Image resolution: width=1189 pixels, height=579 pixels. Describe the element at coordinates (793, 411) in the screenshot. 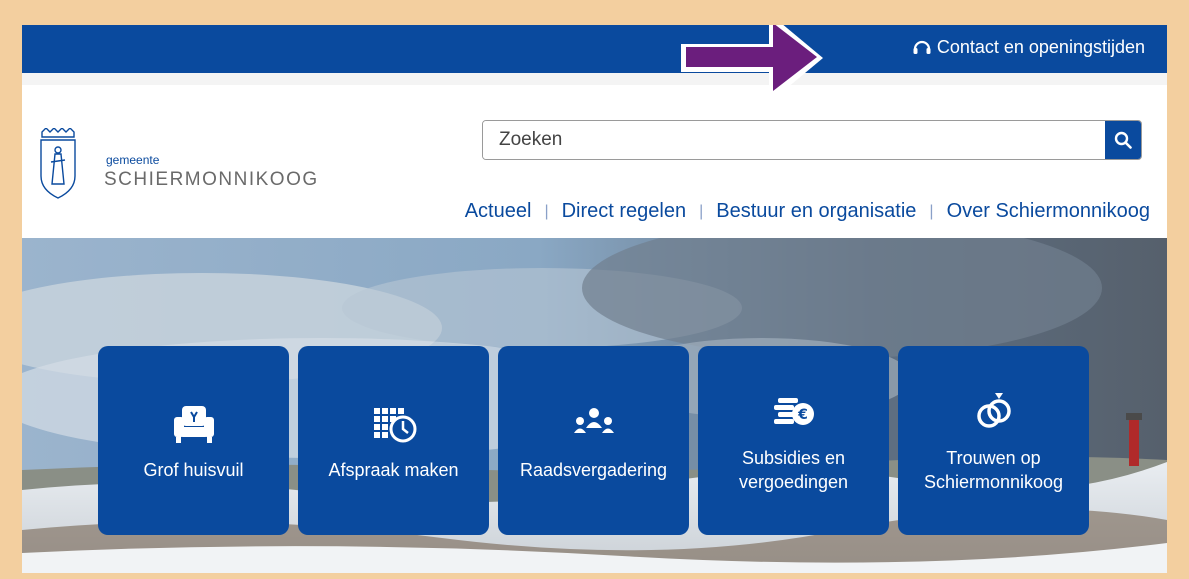

I see `coins-euro-icon: €` at that location.